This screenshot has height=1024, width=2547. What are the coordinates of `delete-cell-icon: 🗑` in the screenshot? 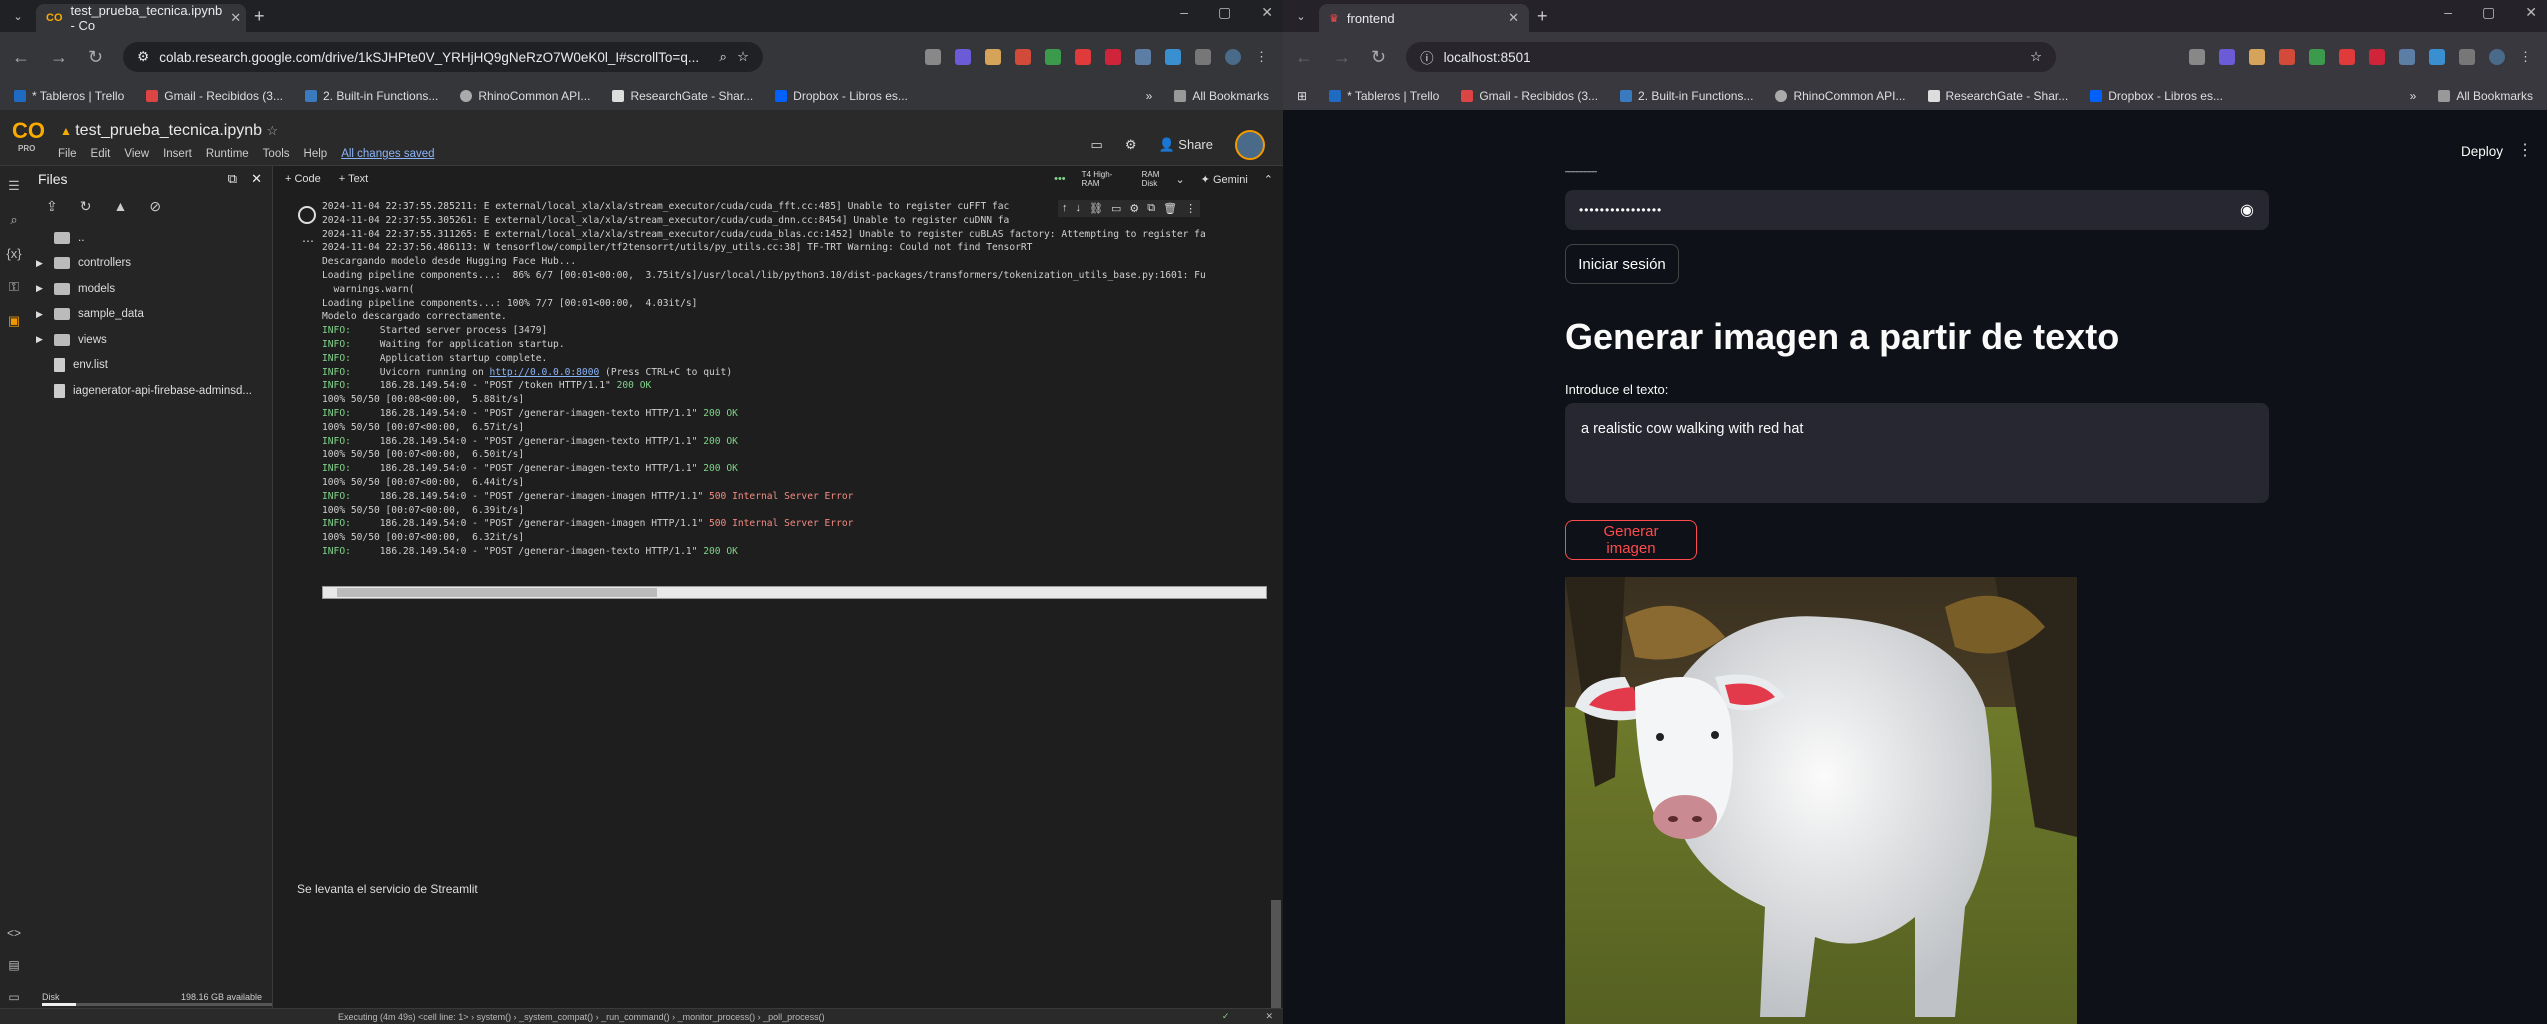 It's located at (1170, 208).